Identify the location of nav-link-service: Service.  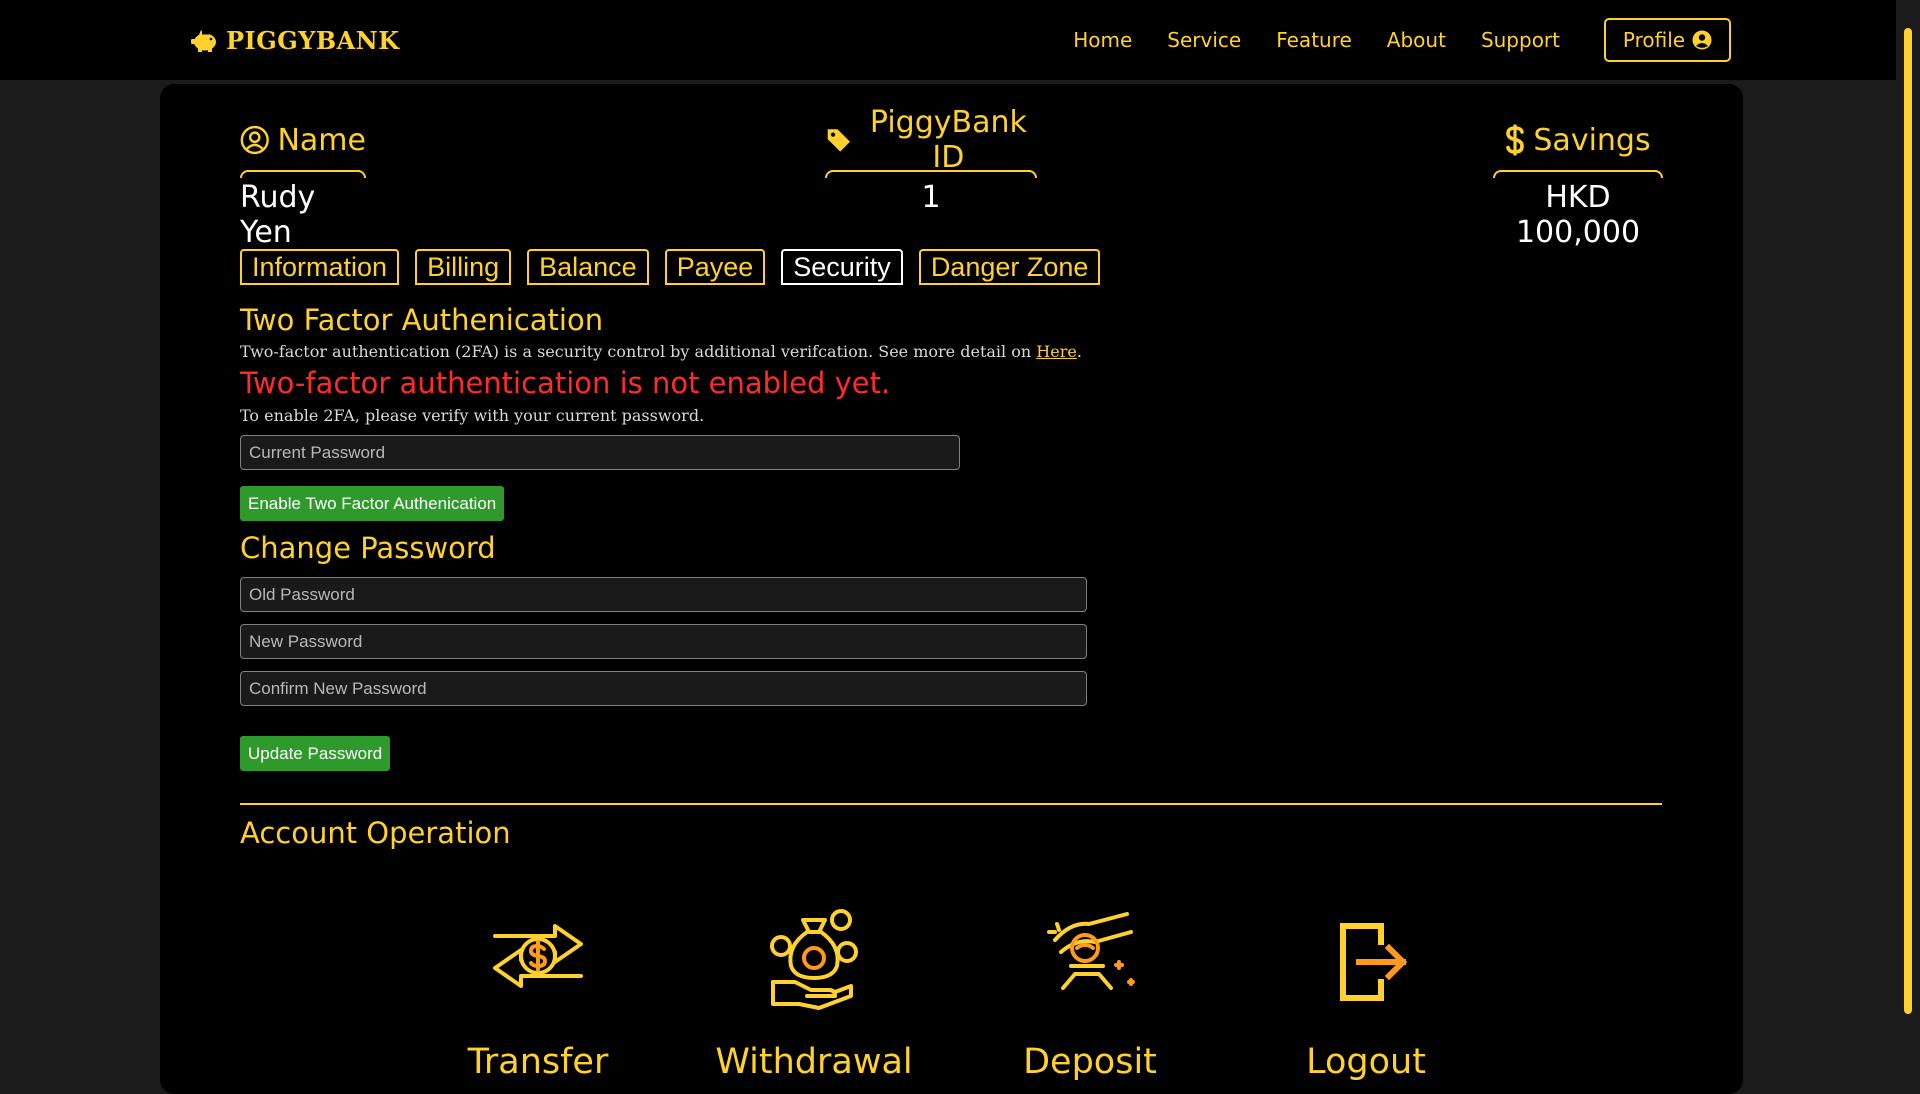
(1204, 40).